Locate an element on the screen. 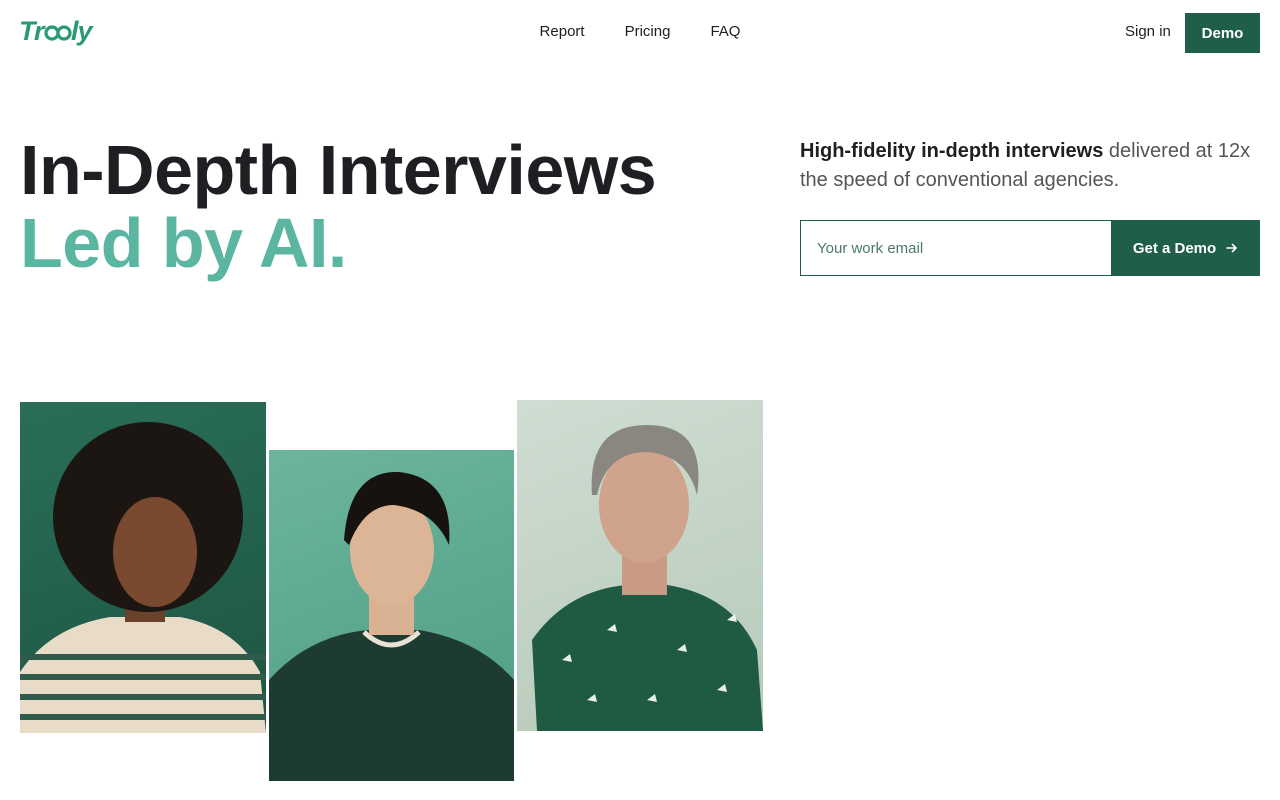  hero-headline-accent: Led by AI. is located at coordinates (183, 243).